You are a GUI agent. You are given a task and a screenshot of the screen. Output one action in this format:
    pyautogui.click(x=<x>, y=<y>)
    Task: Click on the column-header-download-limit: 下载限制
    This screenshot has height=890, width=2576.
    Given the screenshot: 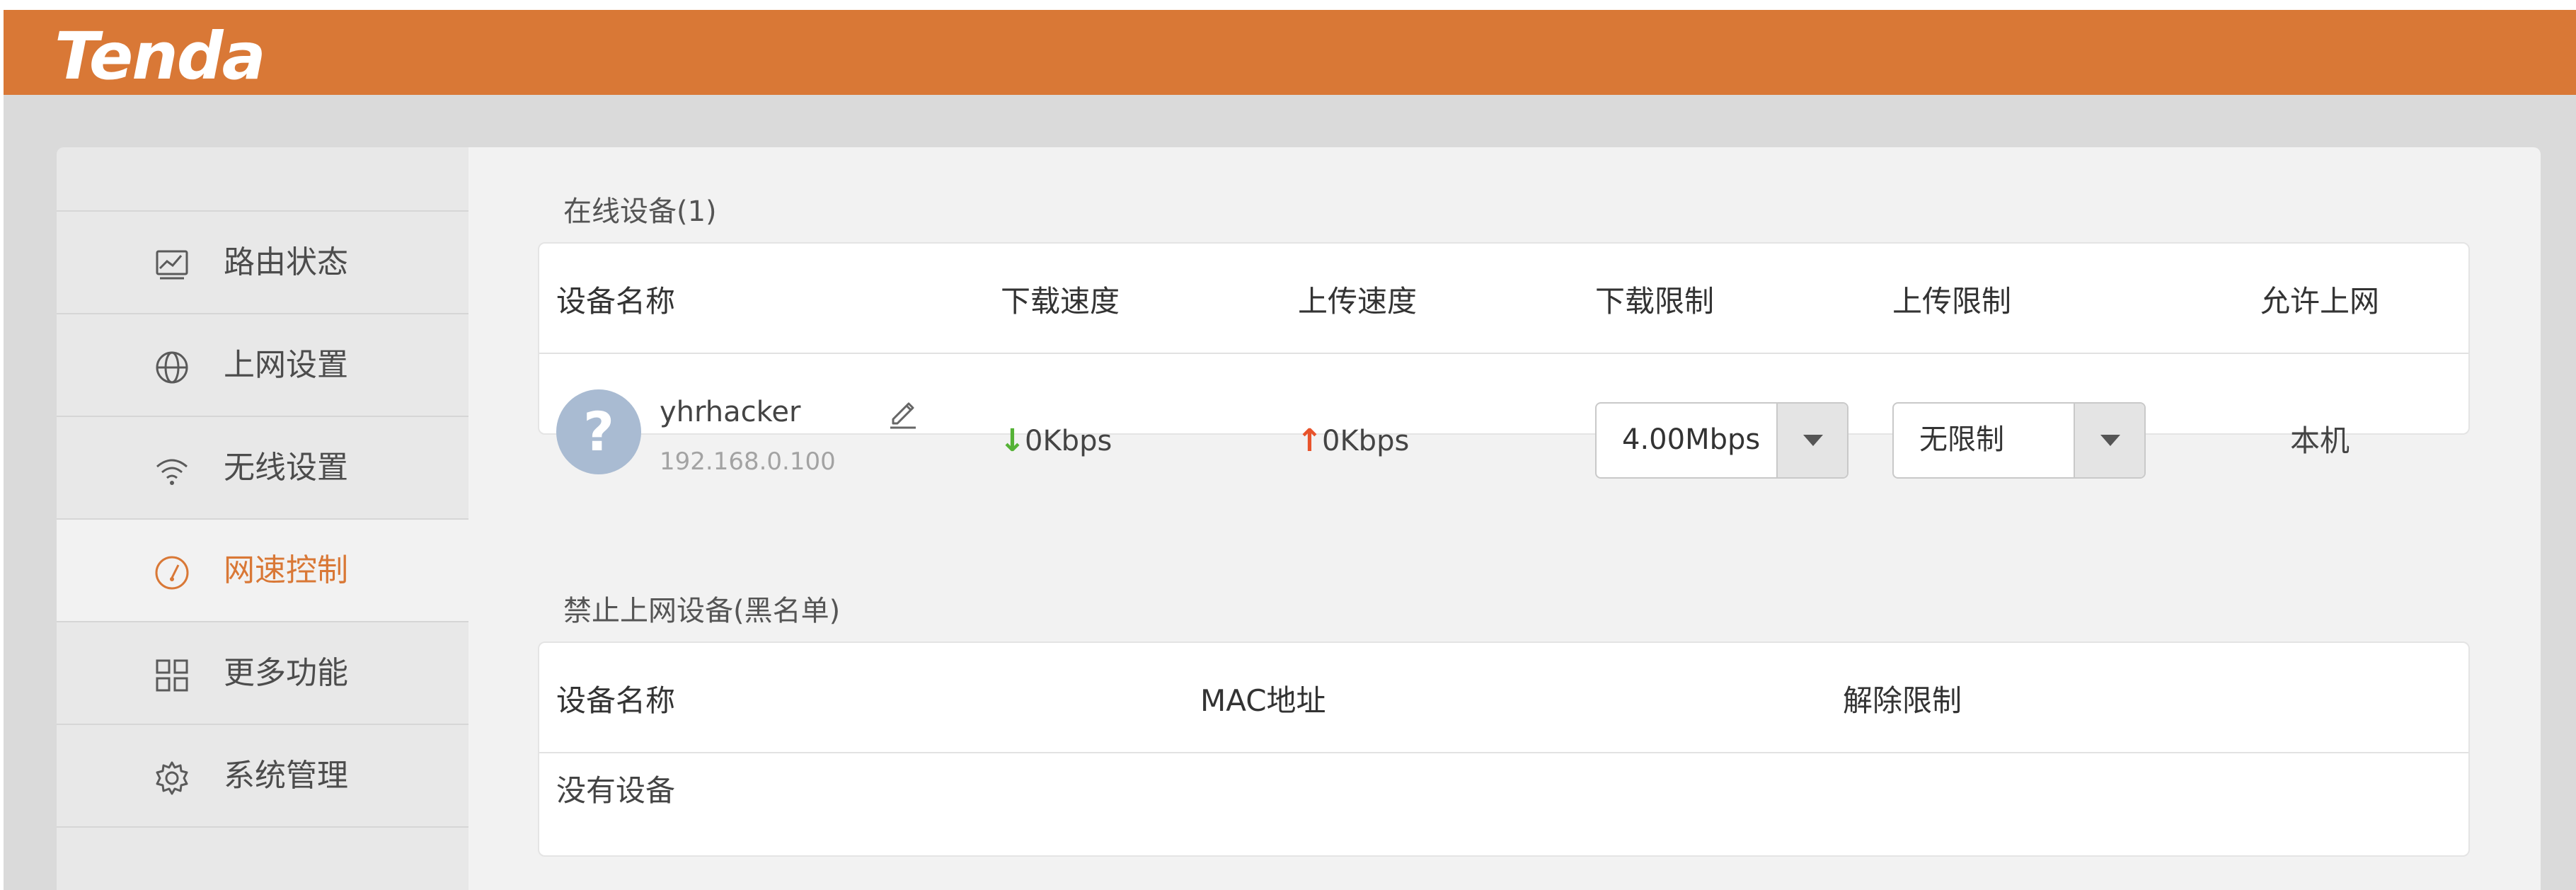 What is the action you would take?
    pyautogui.click(x=1655, y=302)
    